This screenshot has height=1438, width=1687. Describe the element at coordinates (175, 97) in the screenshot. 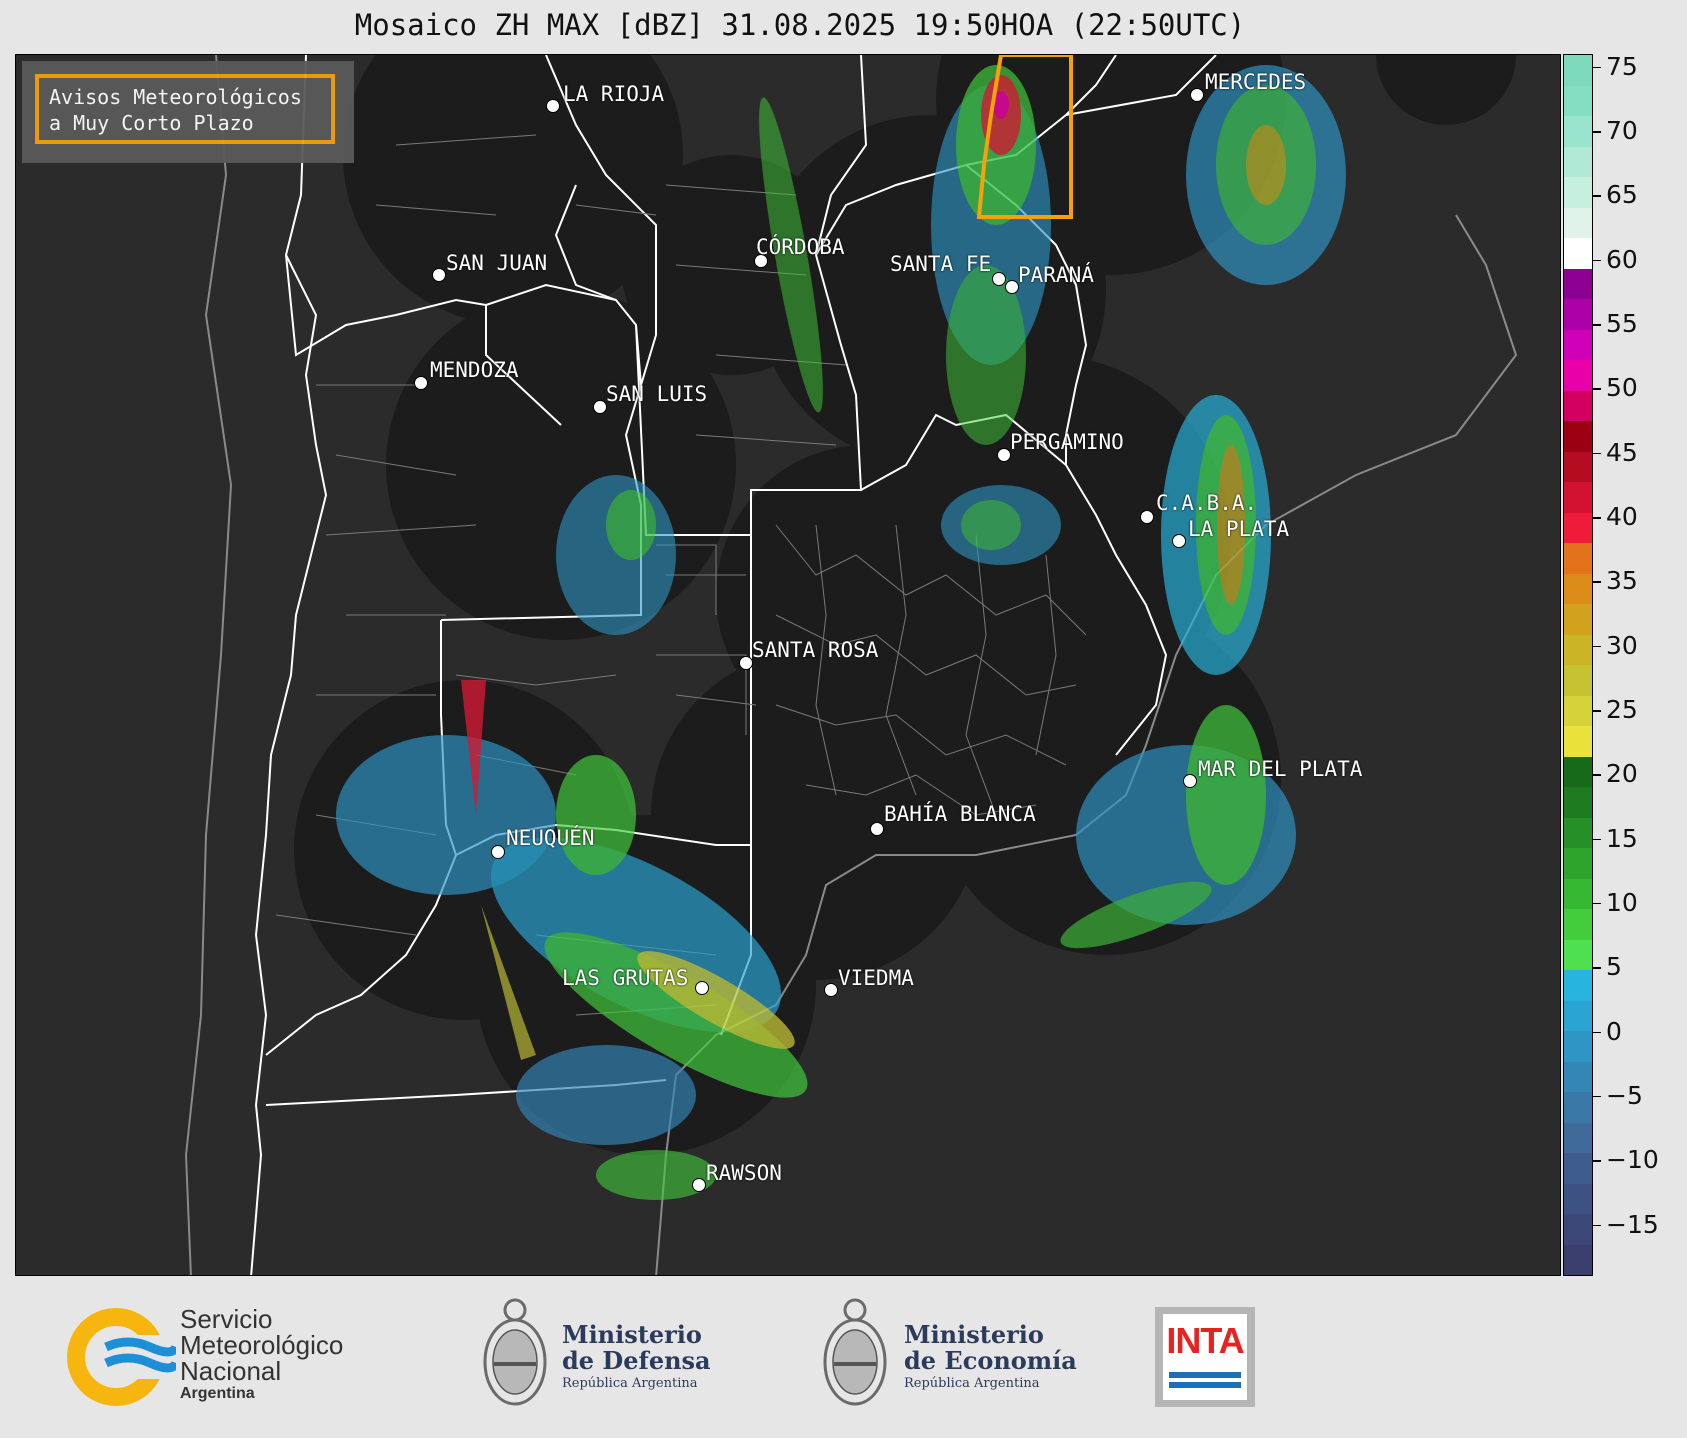

I see `alert-legend-line1: Avisos Meteorológicos` at that location.